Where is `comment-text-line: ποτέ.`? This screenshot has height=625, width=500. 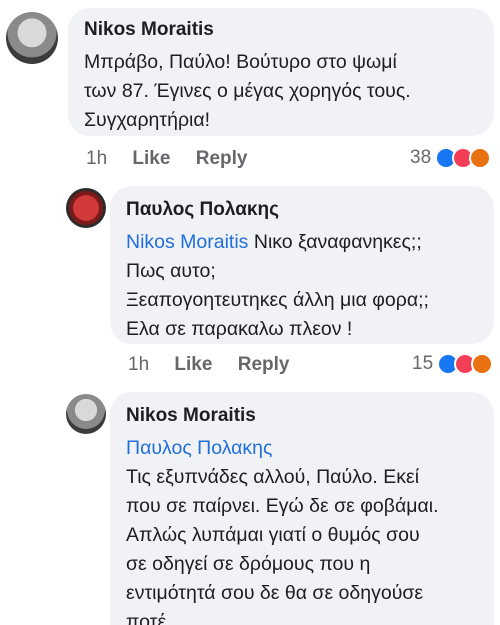 comment-text-line: ποτέ. is located at coordinates (149, 618).